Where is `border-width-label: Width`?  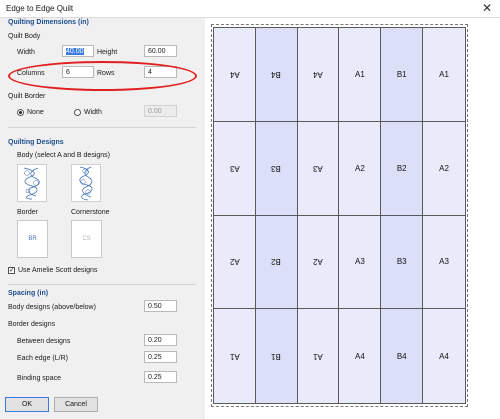 border-width-label: Width is located at coordinates (93, 112).